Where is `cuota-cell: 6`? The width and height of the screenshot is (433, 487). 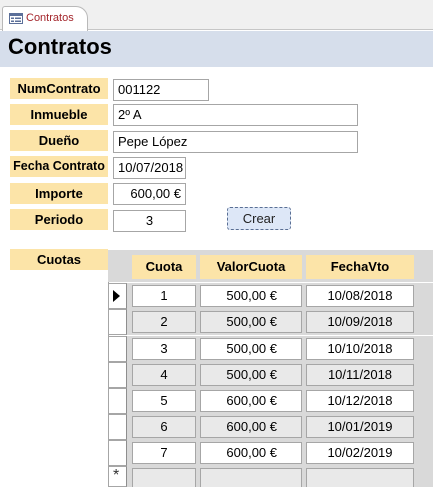
cuota-cell: 6 is located at coordinates (164, 427).